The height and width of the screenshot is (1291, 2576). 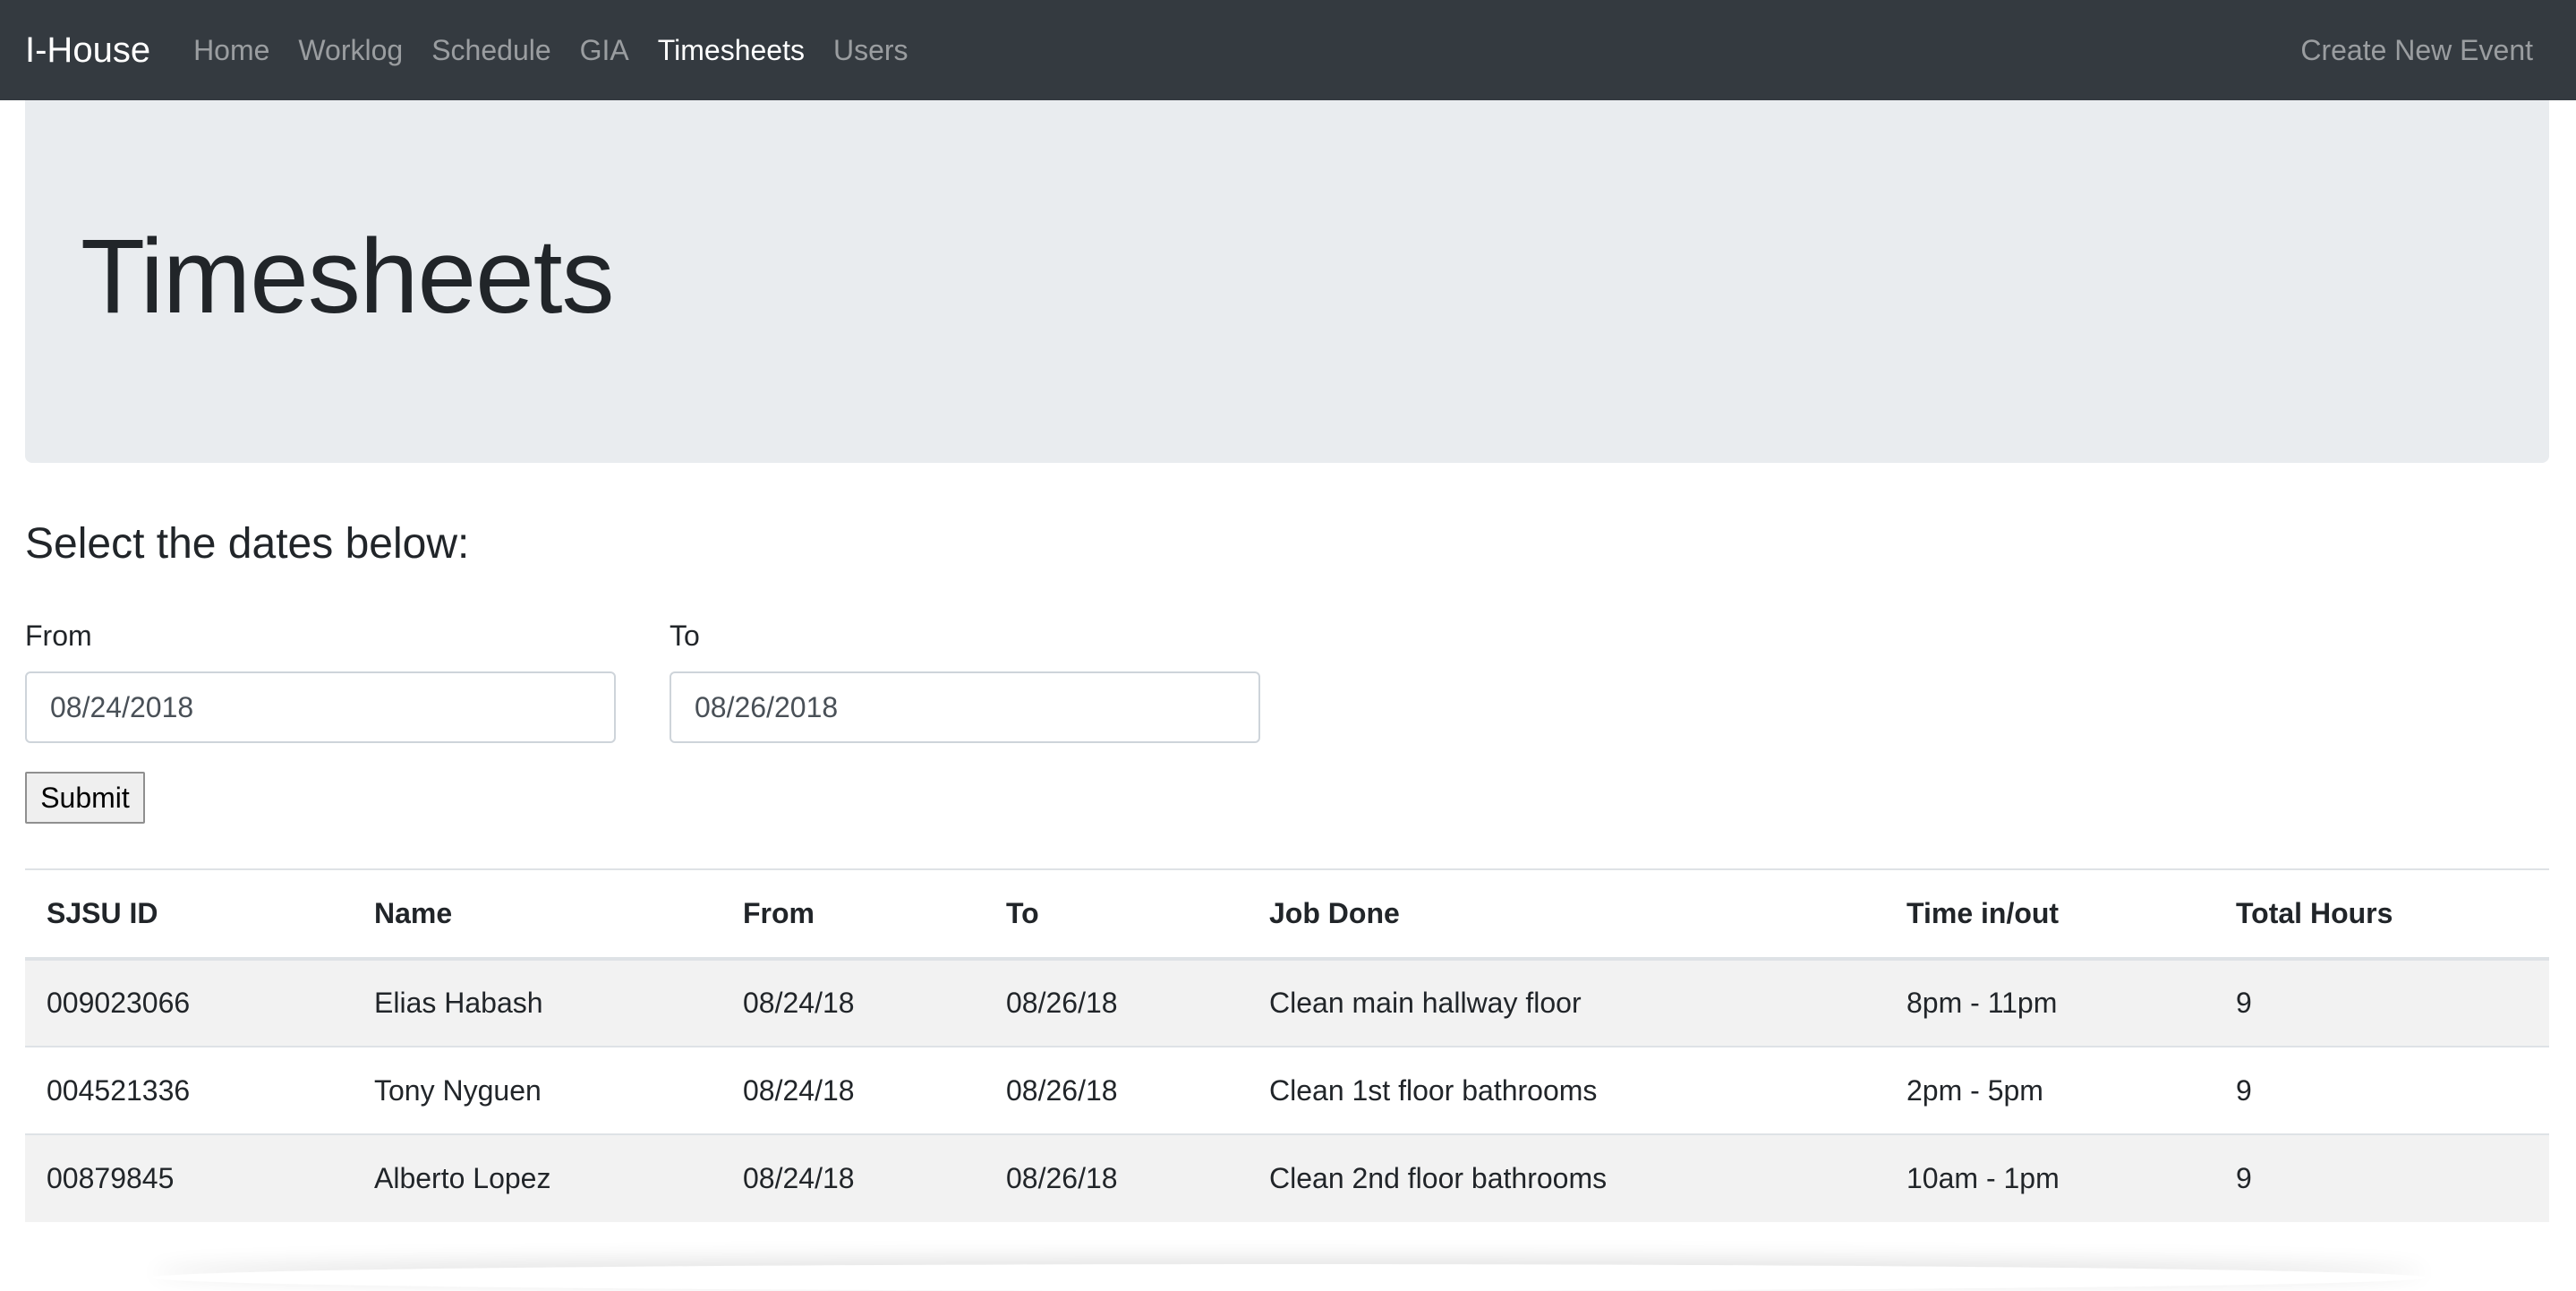 I want to click on cell-name: Alberto Lopez, so click(x=537, y=1178).